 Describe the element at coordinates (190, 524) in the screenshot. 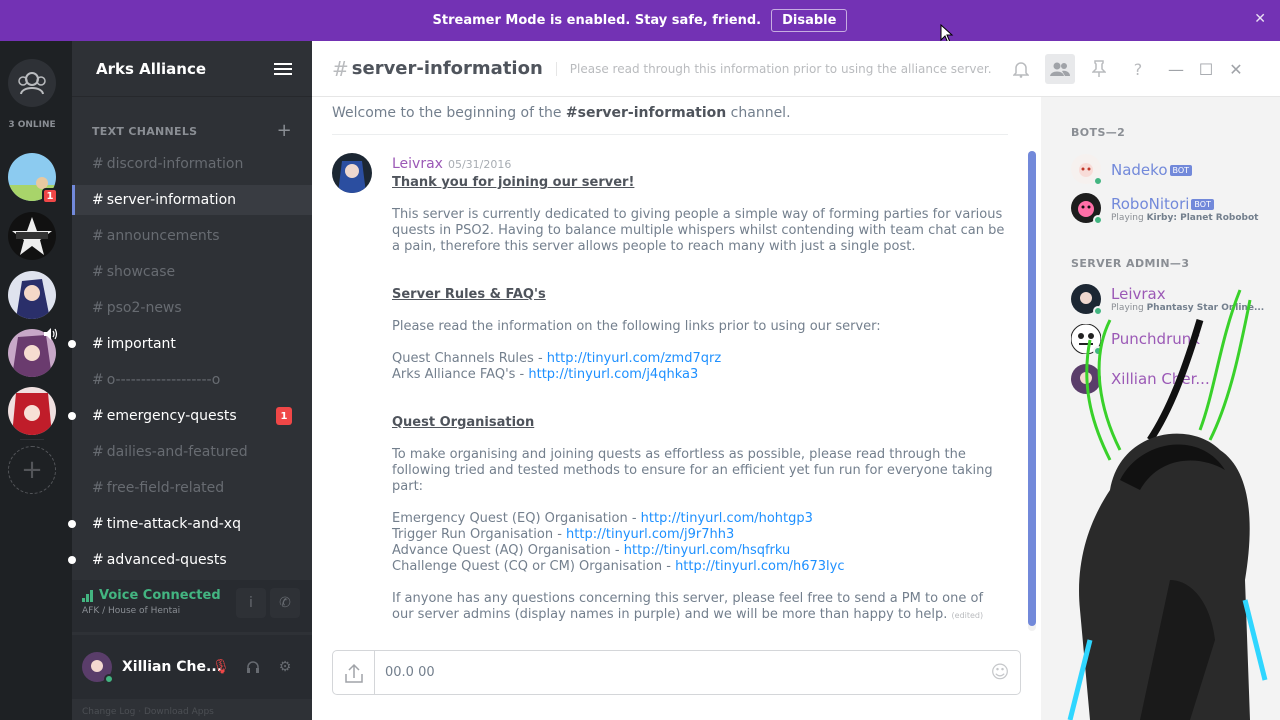

I see `channel-time-attack-and-xq: # time-attack-and-xq` at that location.